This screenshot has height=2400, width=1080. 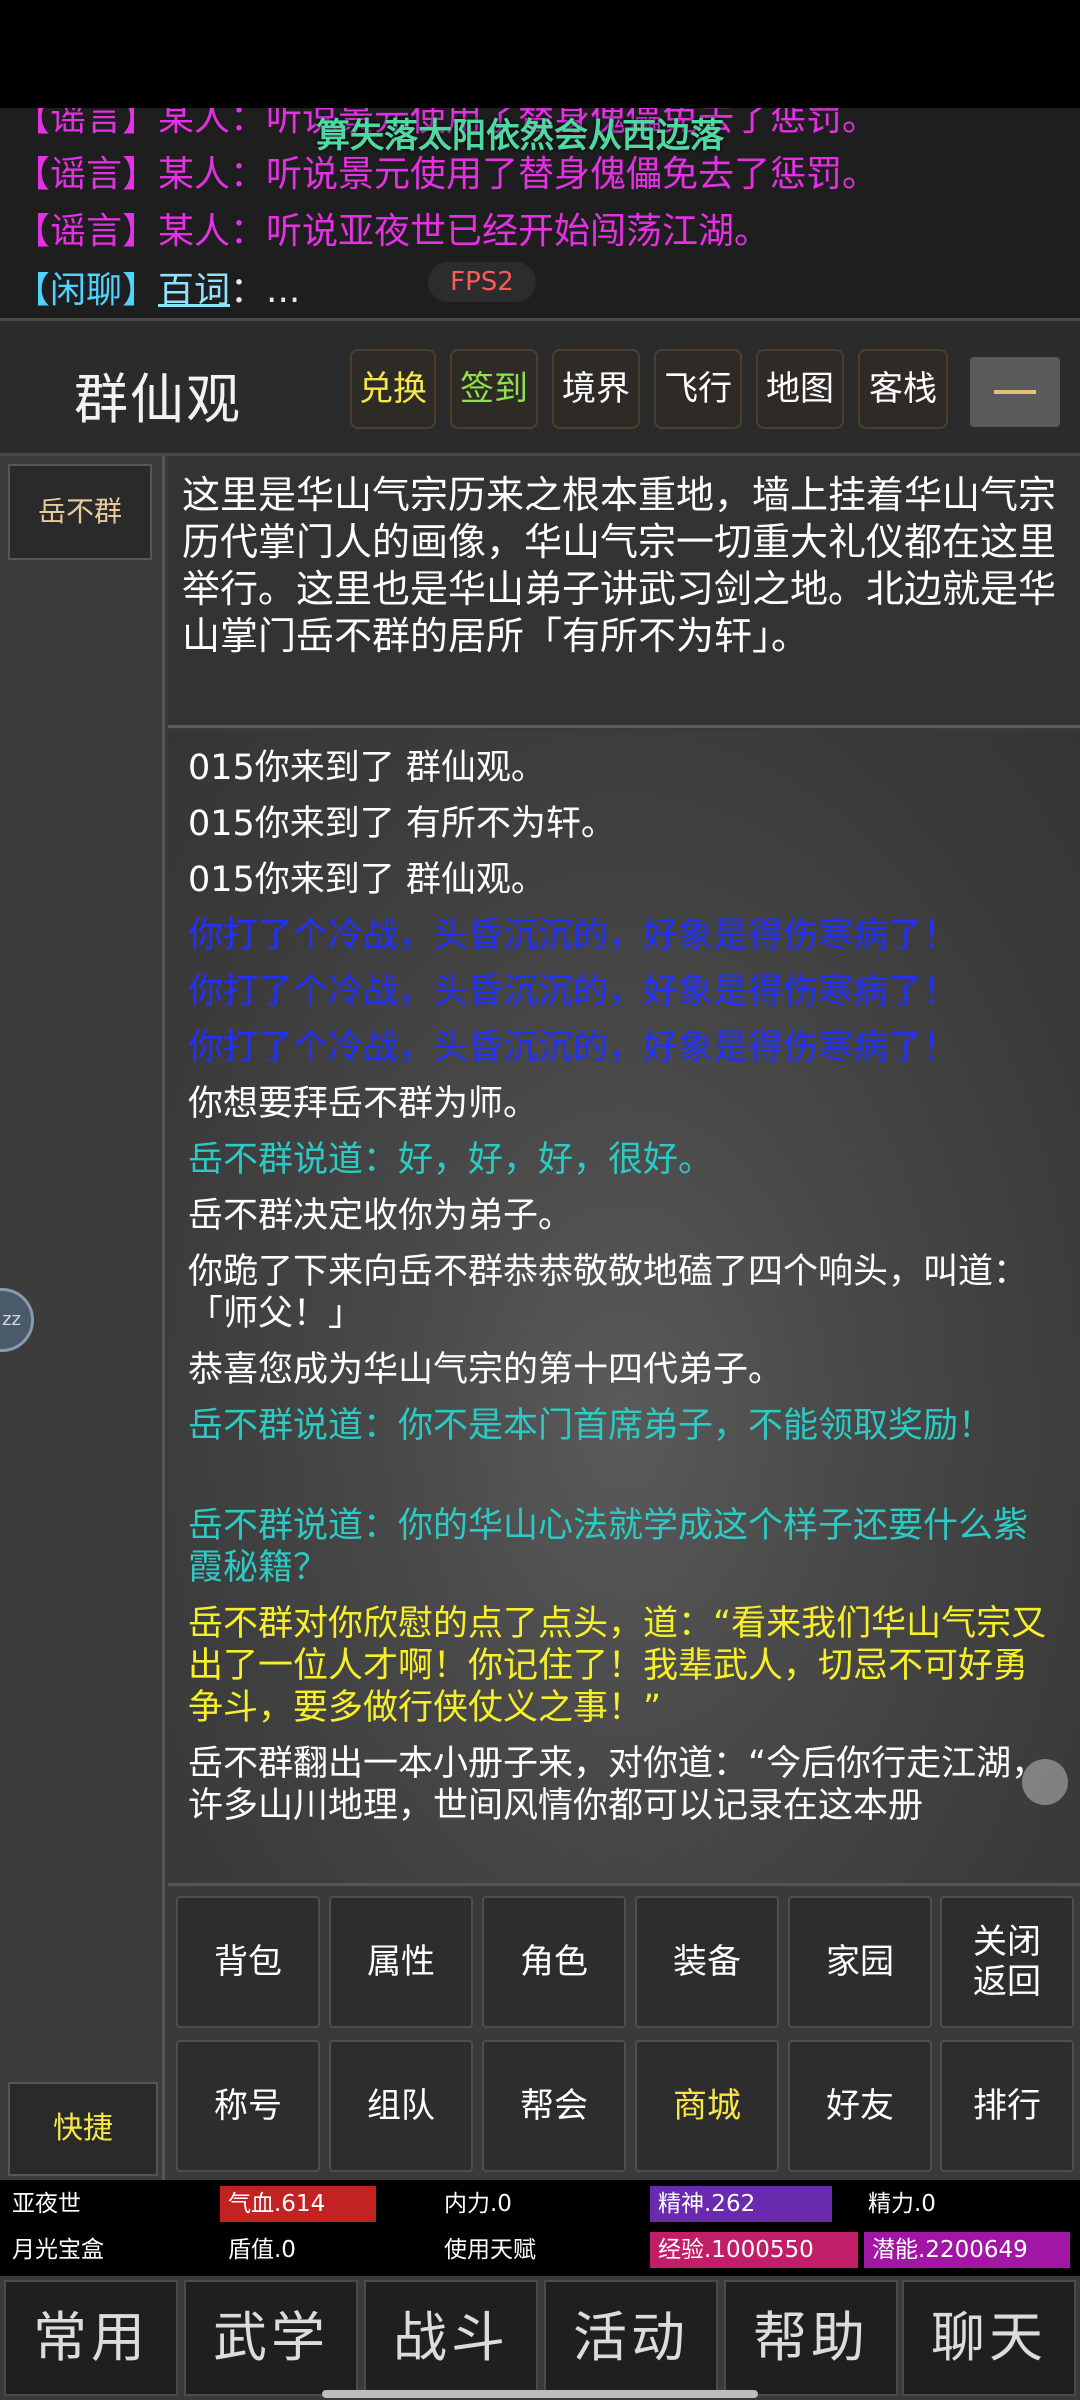 What do you see at coordinates (520, 136) in the screenshot?
I see `scrolling-announcement: 算失落太阳依然会从西边落` at bounding box center [520, 136].